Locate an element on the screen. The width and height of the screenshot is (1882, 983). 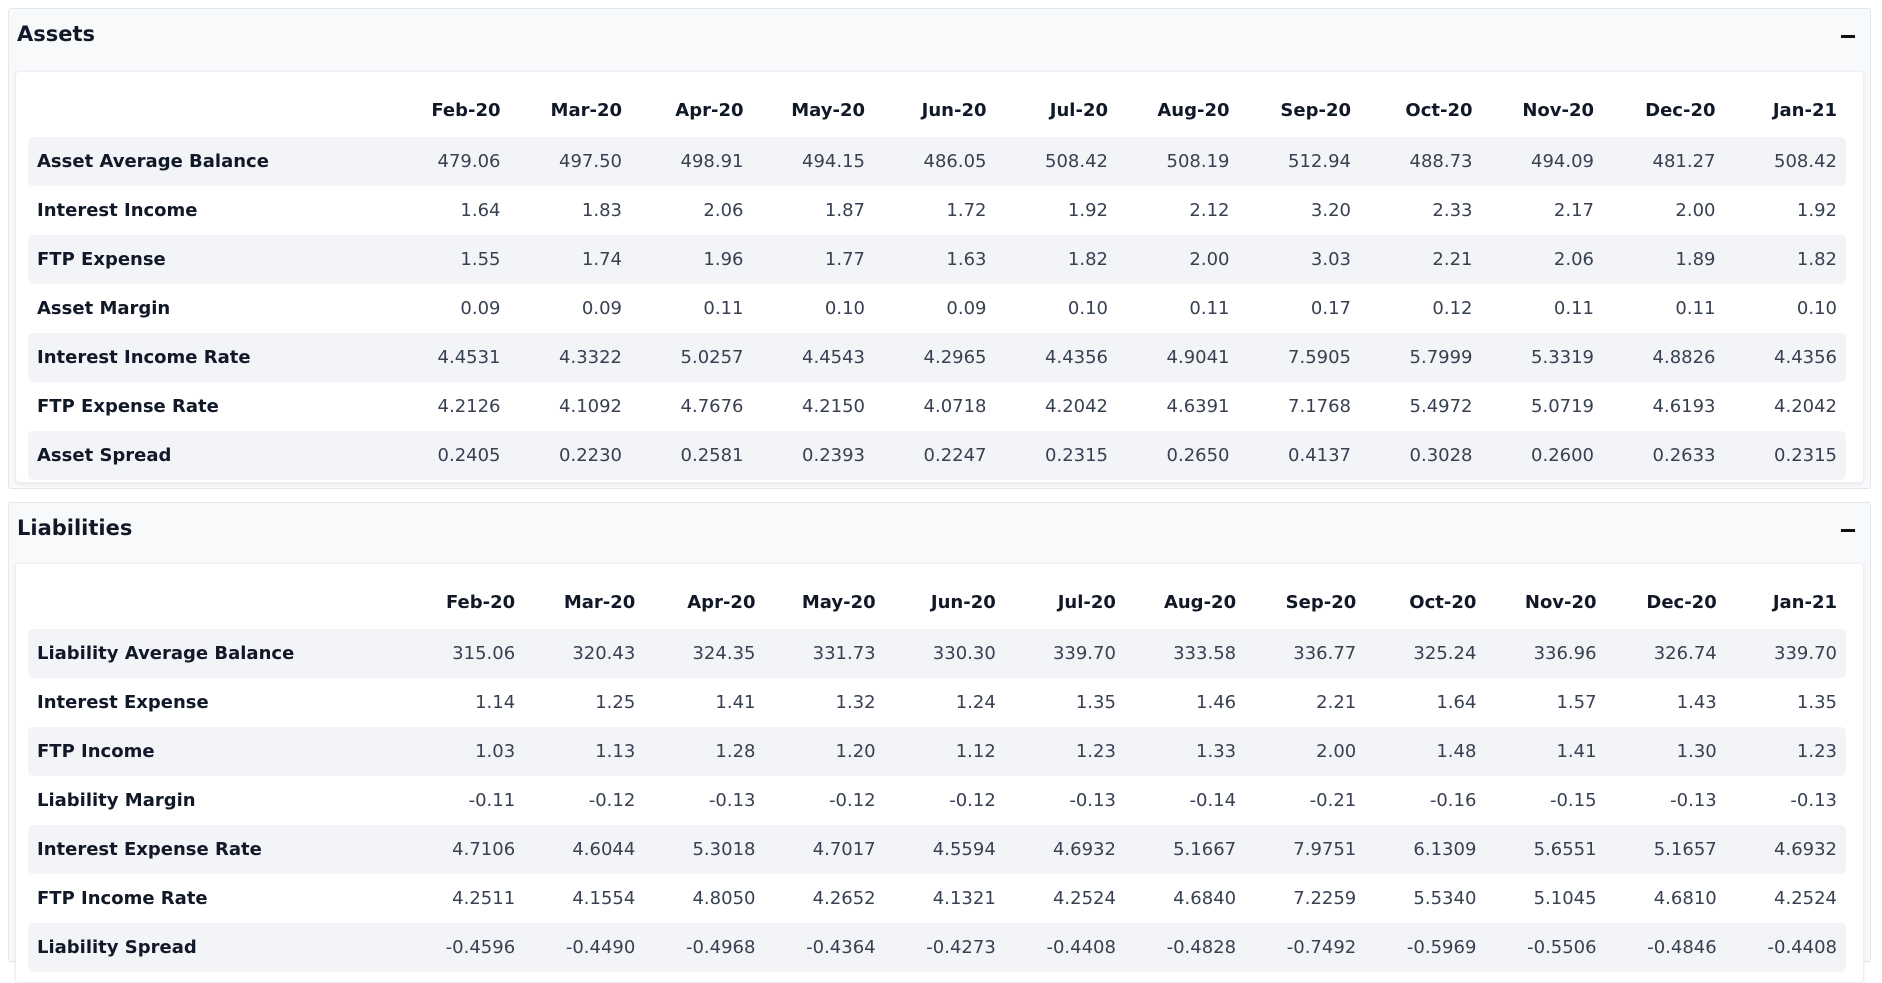
table-cell: 7.5905 is located at coordinates (1299, 357).